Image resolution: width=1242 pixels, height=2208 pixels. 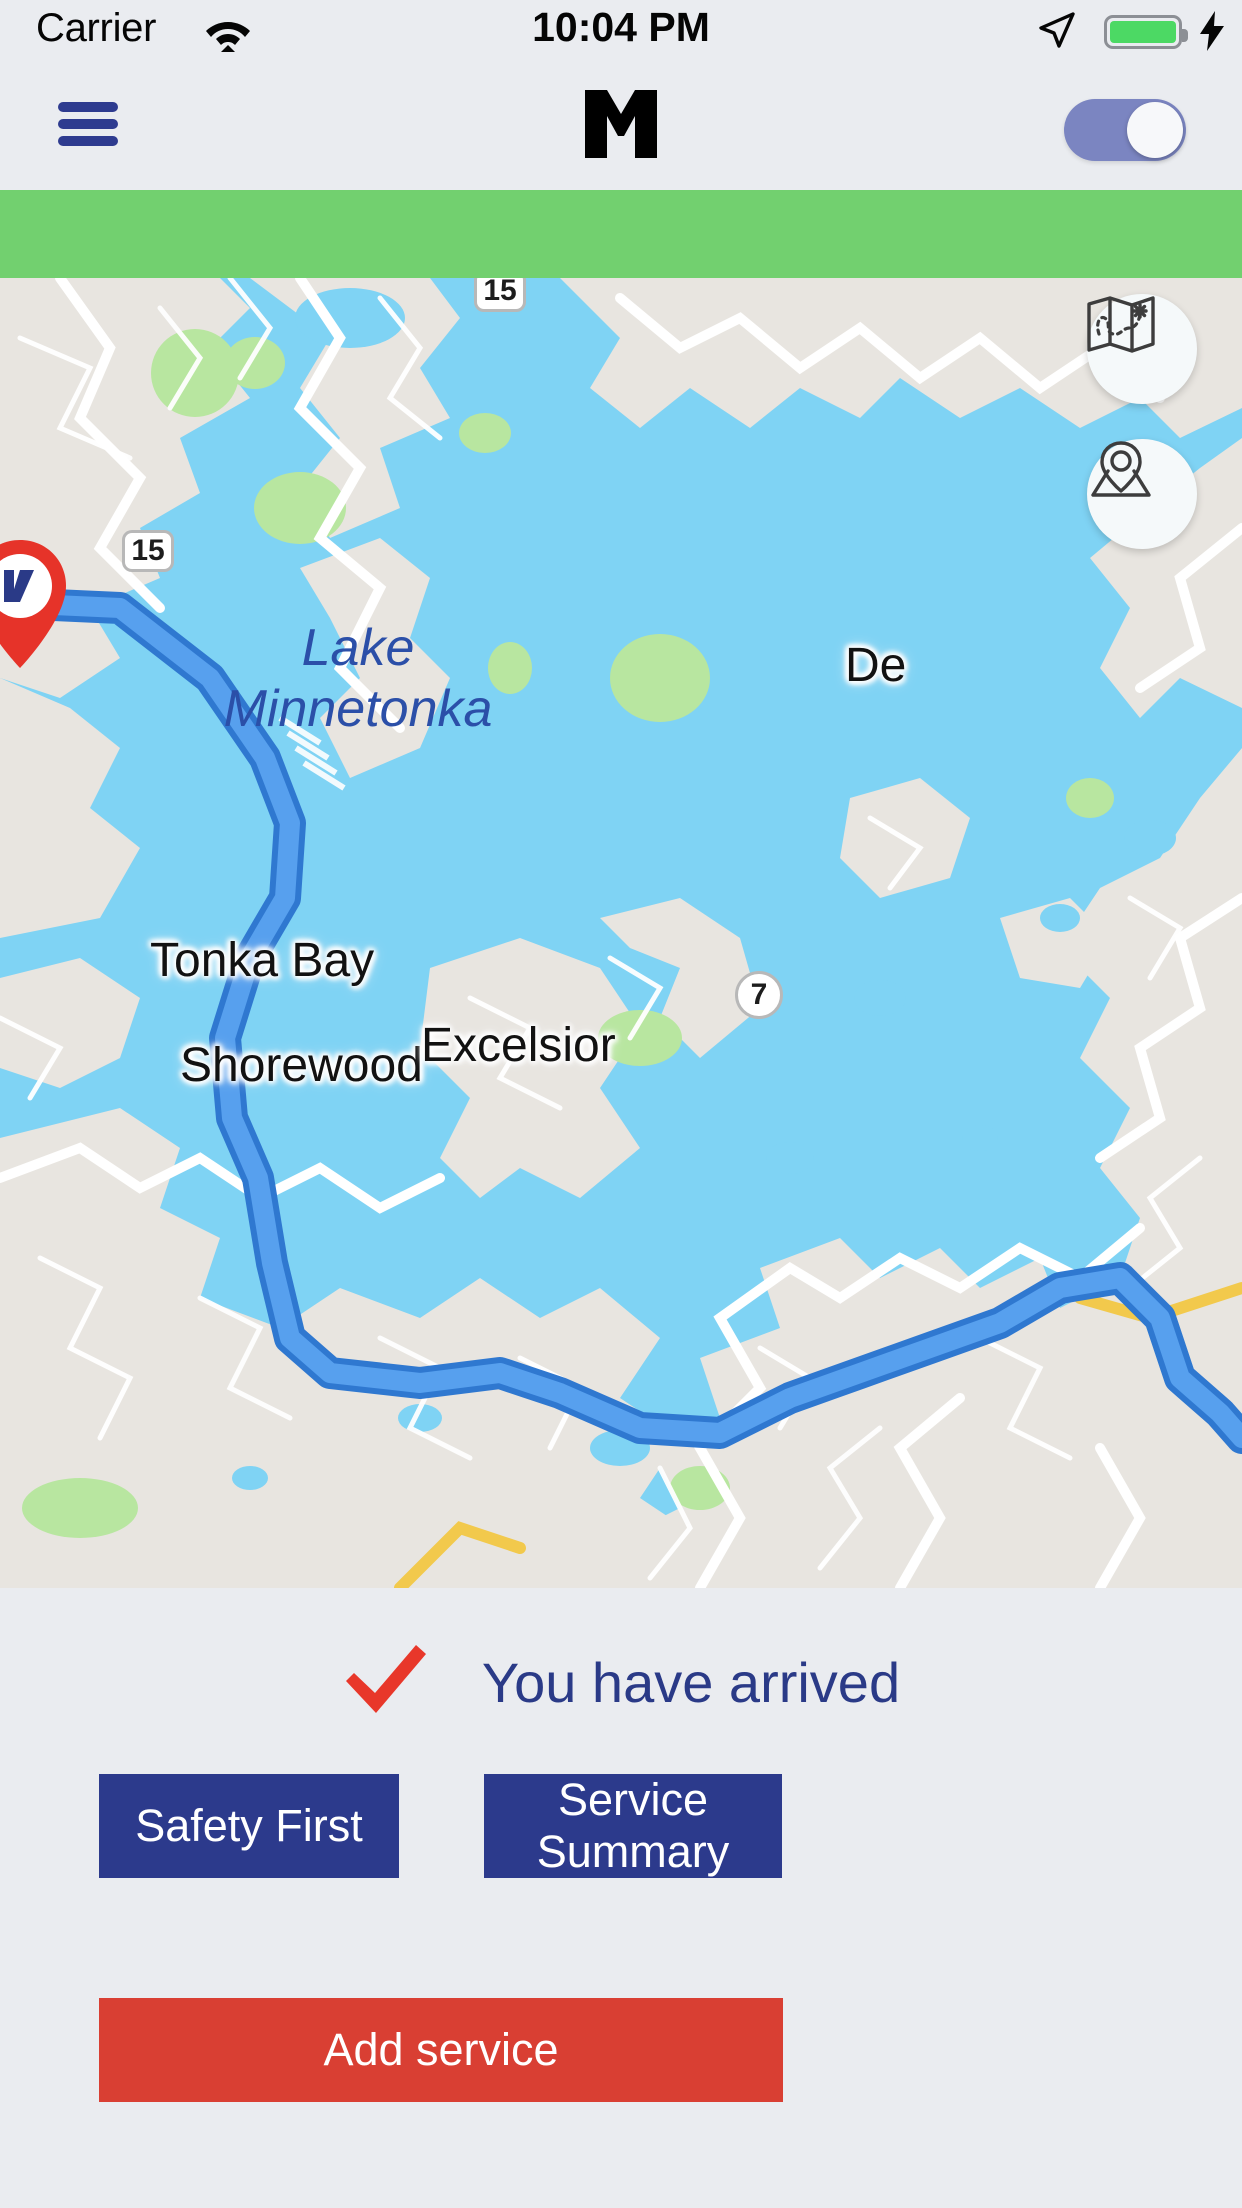 I want to click on brand-logo-m, so click(x=621, y=124).